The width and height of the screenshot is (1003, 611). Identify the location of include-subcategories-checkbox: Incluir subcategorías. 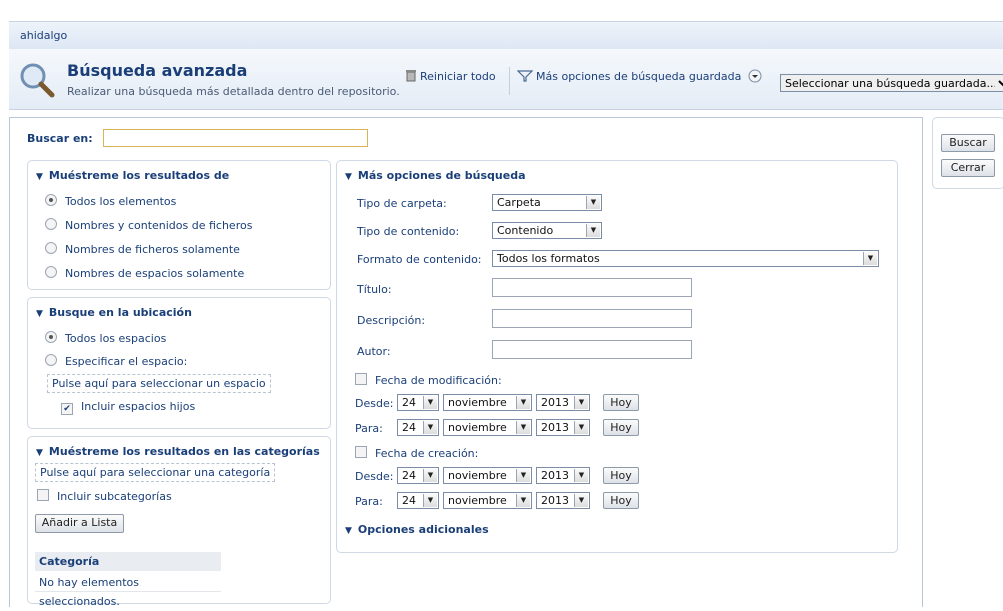
(104, 496).